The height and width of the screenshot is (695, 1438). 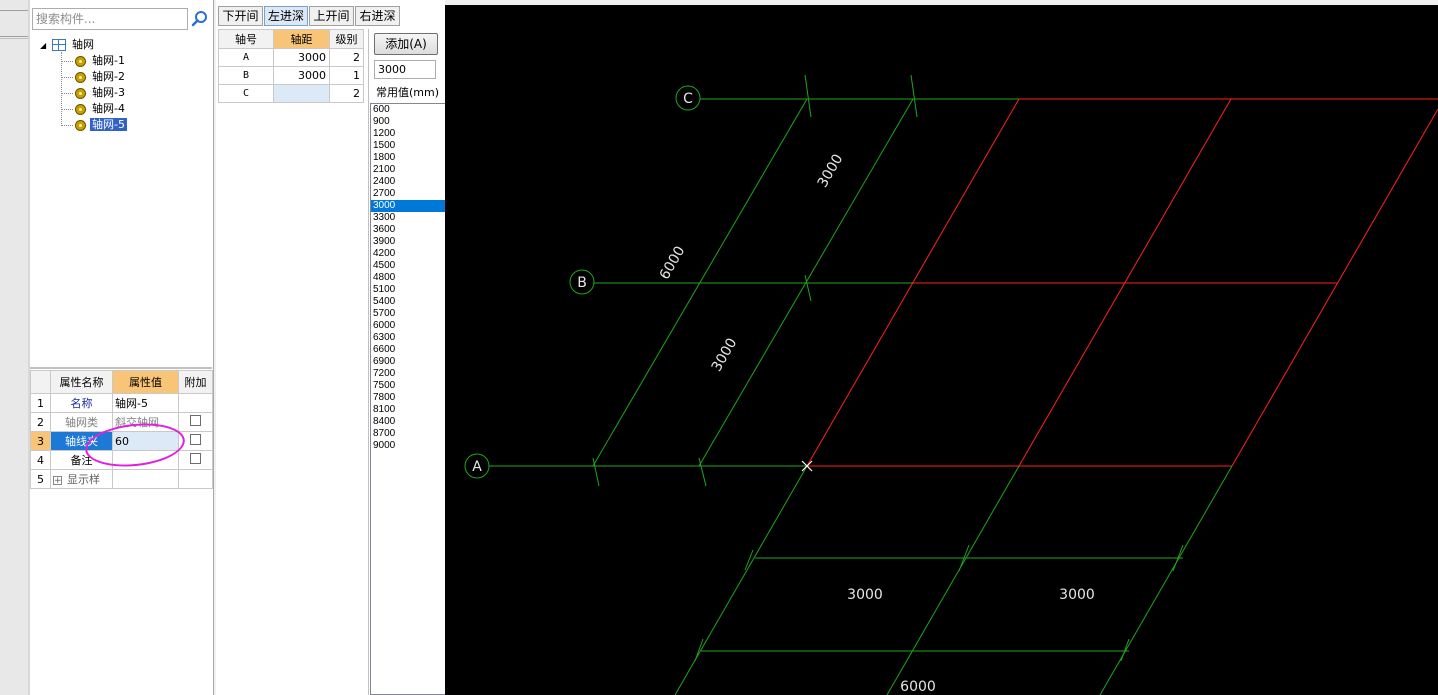 I want to click on property-row: 4 备注, so click(x=121, y=460).